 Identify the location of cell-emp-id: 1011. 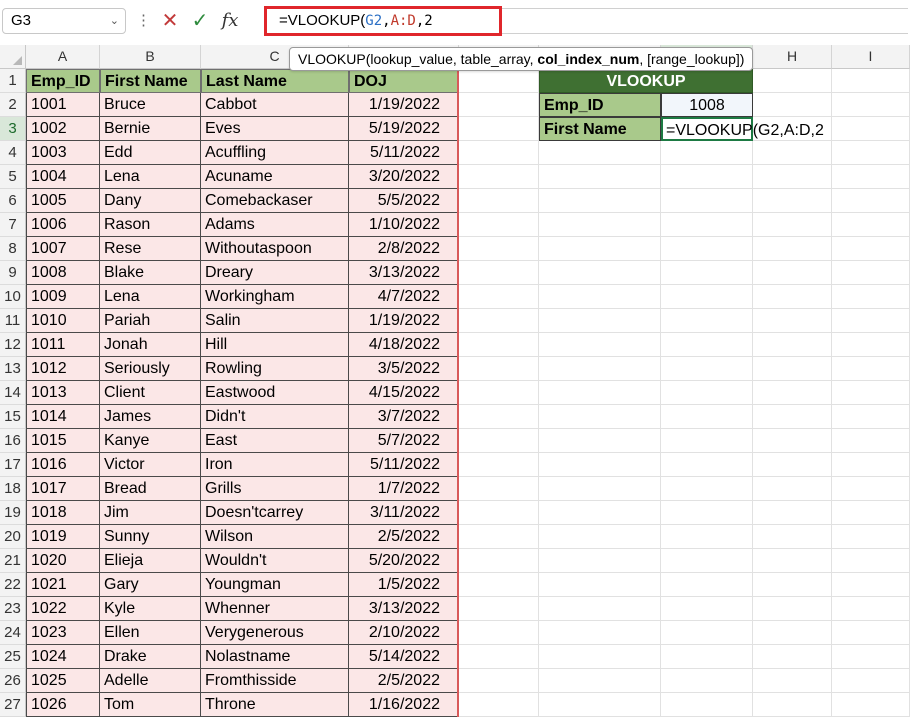
(63, 345).